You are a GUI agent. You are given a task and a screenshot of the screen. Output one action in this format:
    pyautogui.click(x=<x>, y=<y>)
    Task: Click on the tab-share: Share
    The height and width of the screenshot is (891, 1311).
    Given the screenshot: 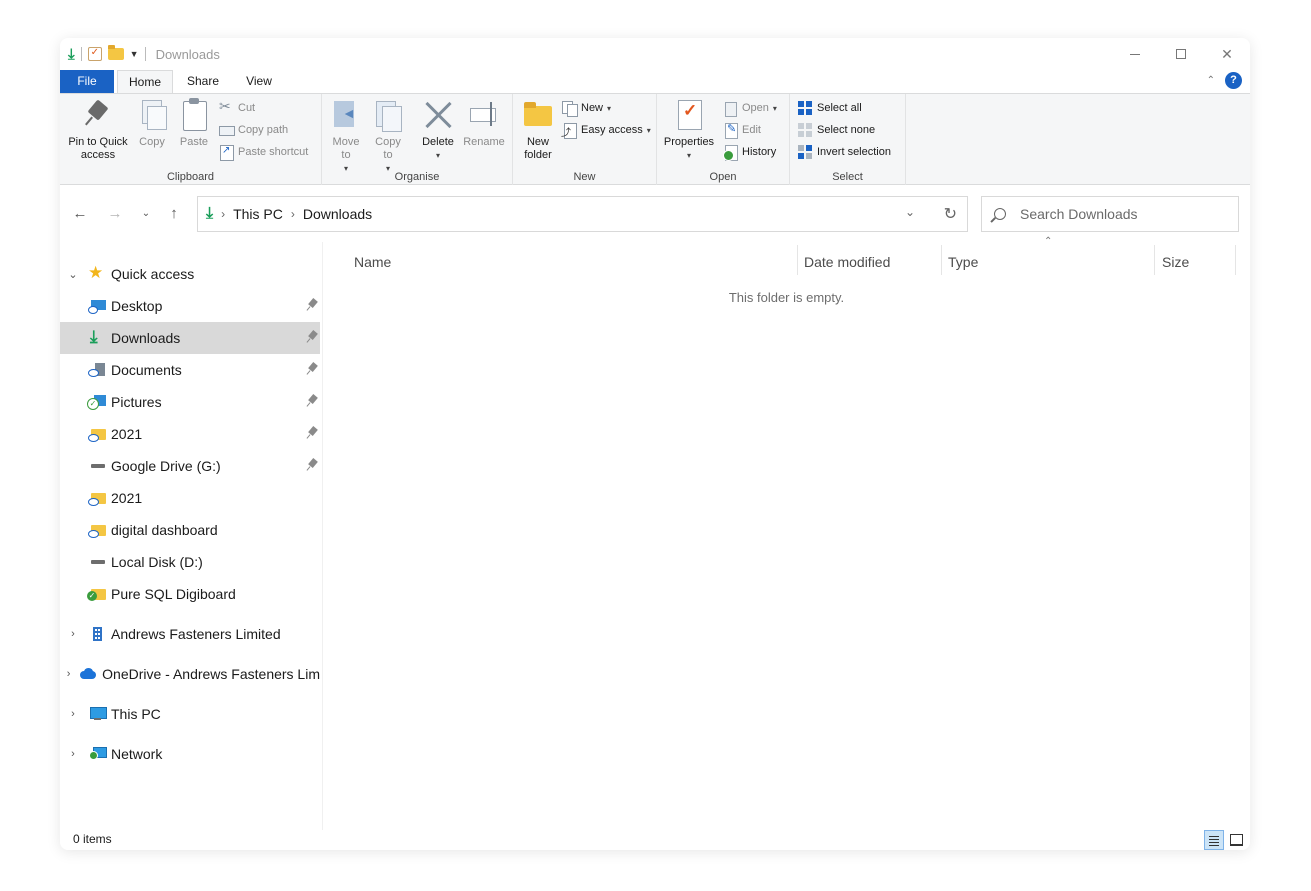 What is the action you would take?
    pyautogui.click(x=203, y=81)
    